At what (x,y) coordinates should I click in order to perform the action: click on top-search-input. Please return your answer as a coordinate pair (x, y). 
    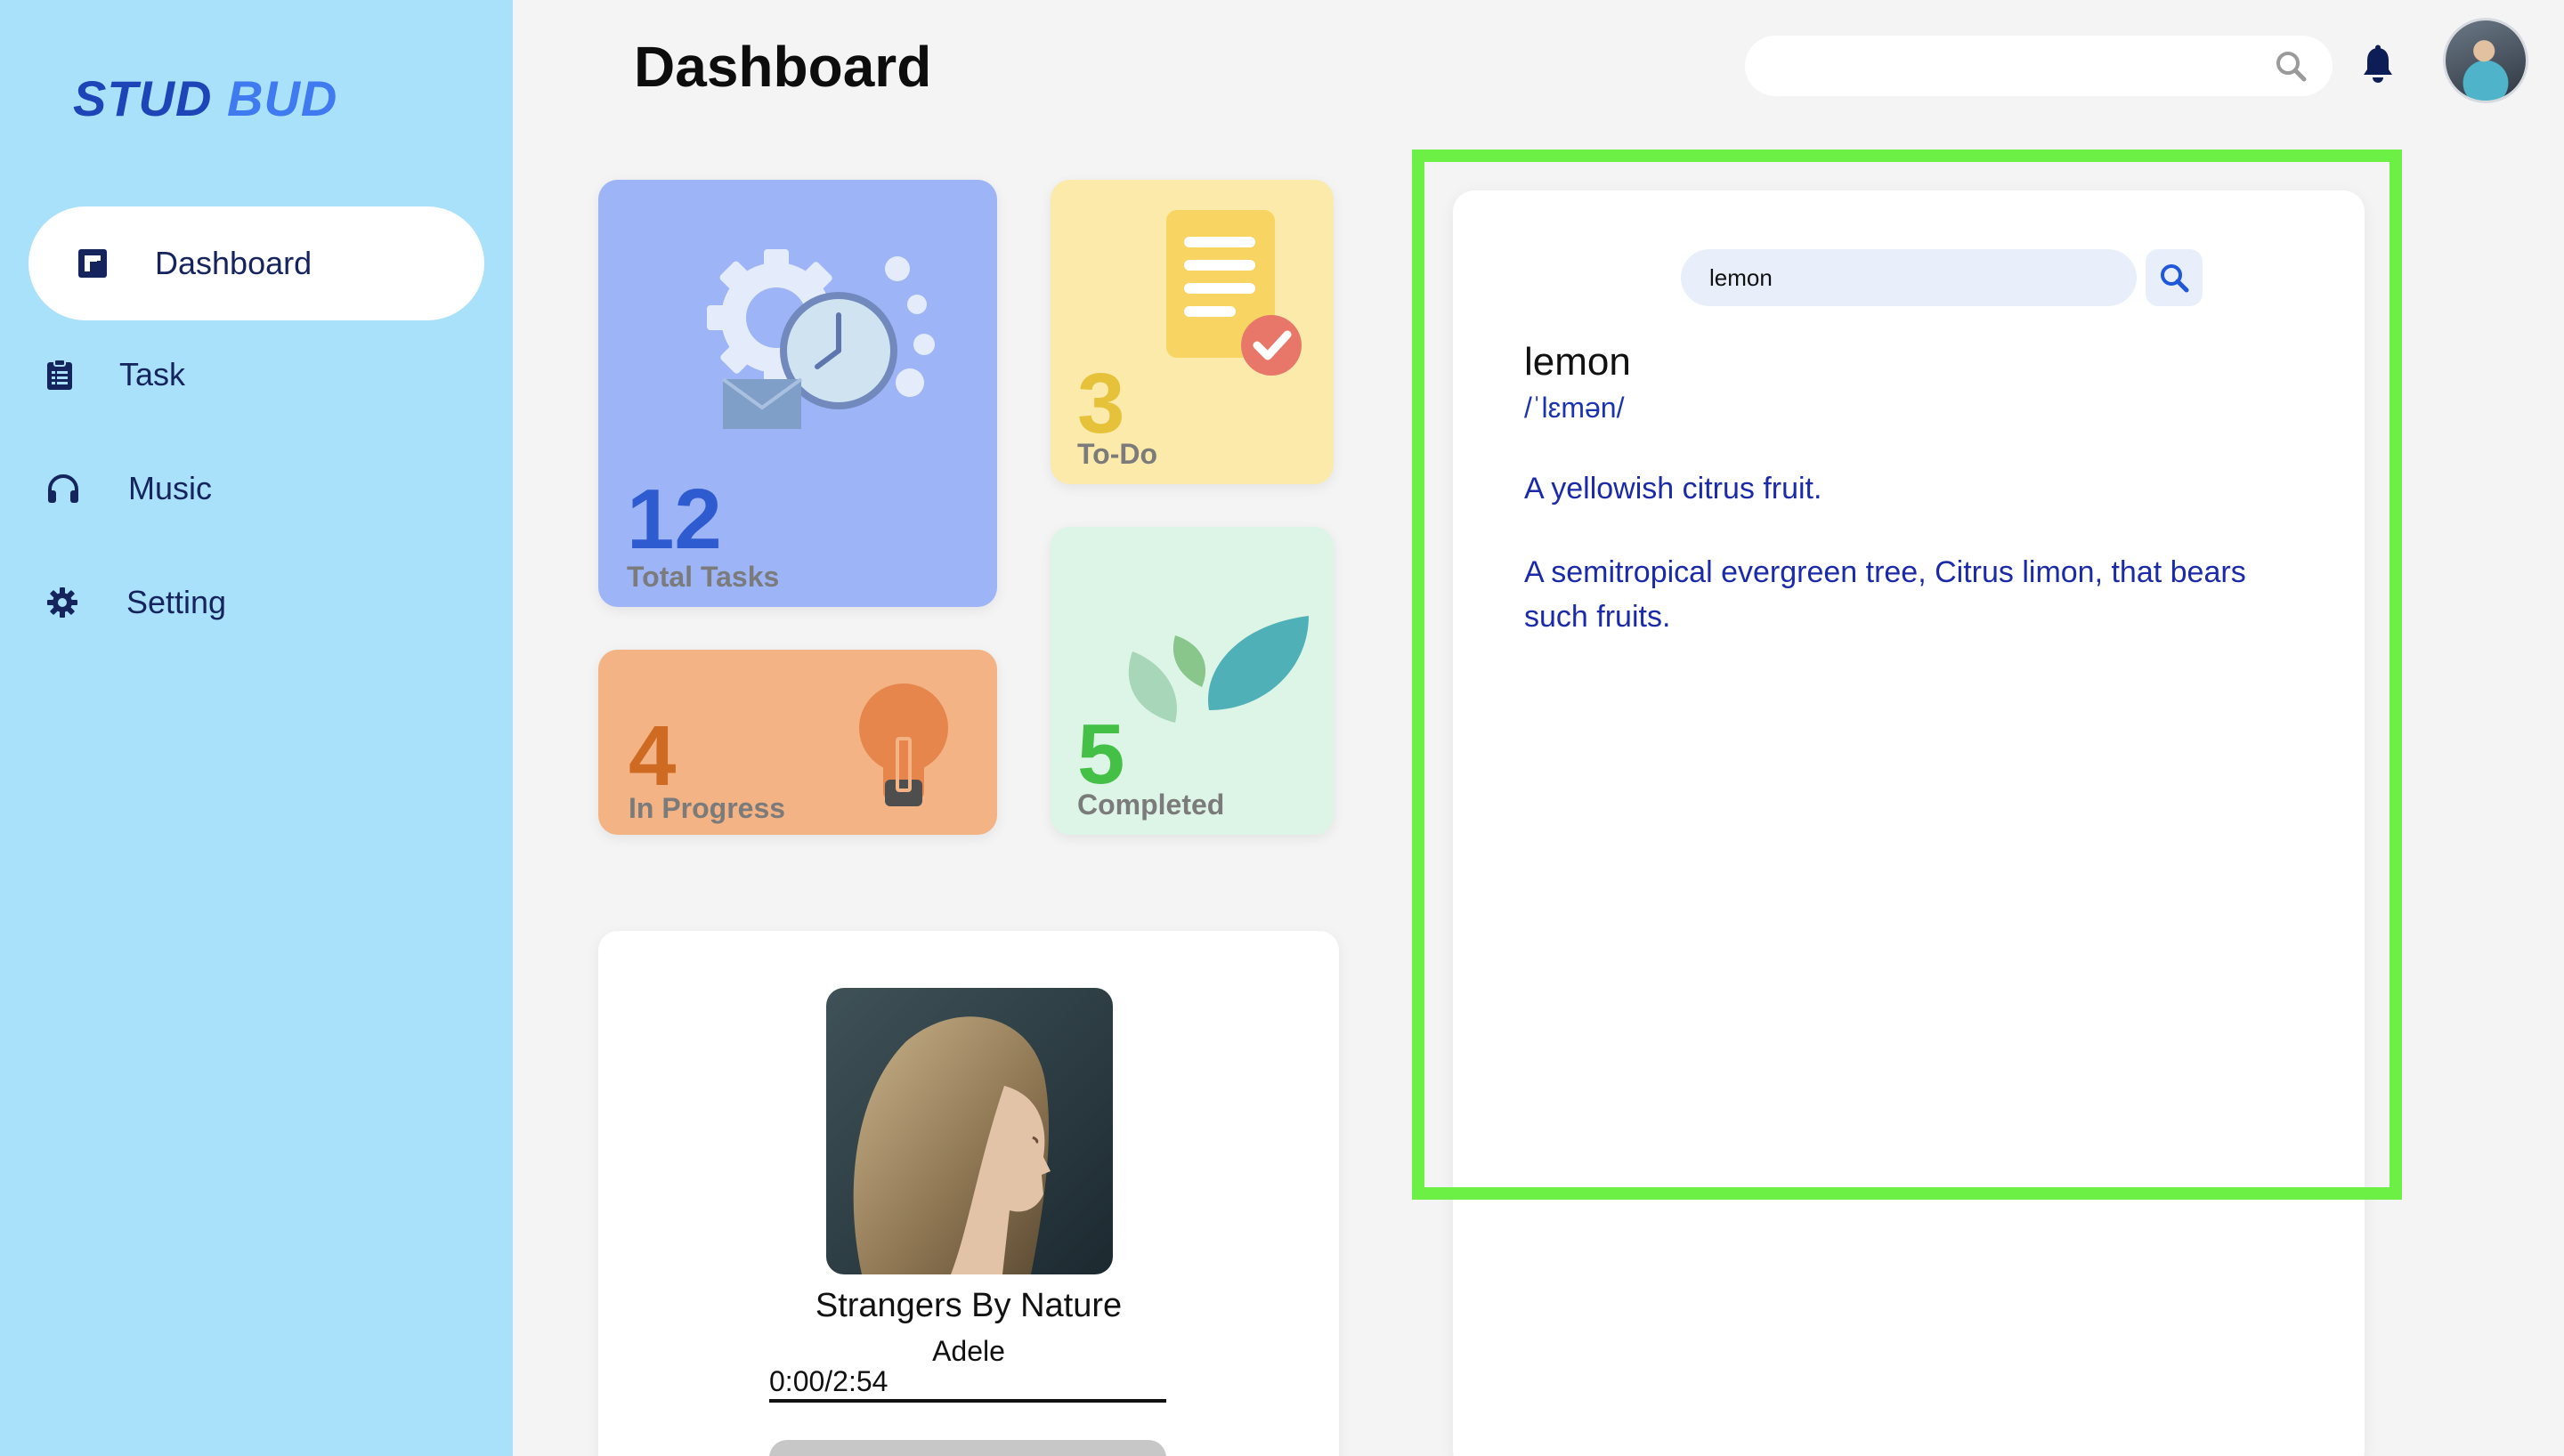
    Looking at the image, I should click on (2009, 66).